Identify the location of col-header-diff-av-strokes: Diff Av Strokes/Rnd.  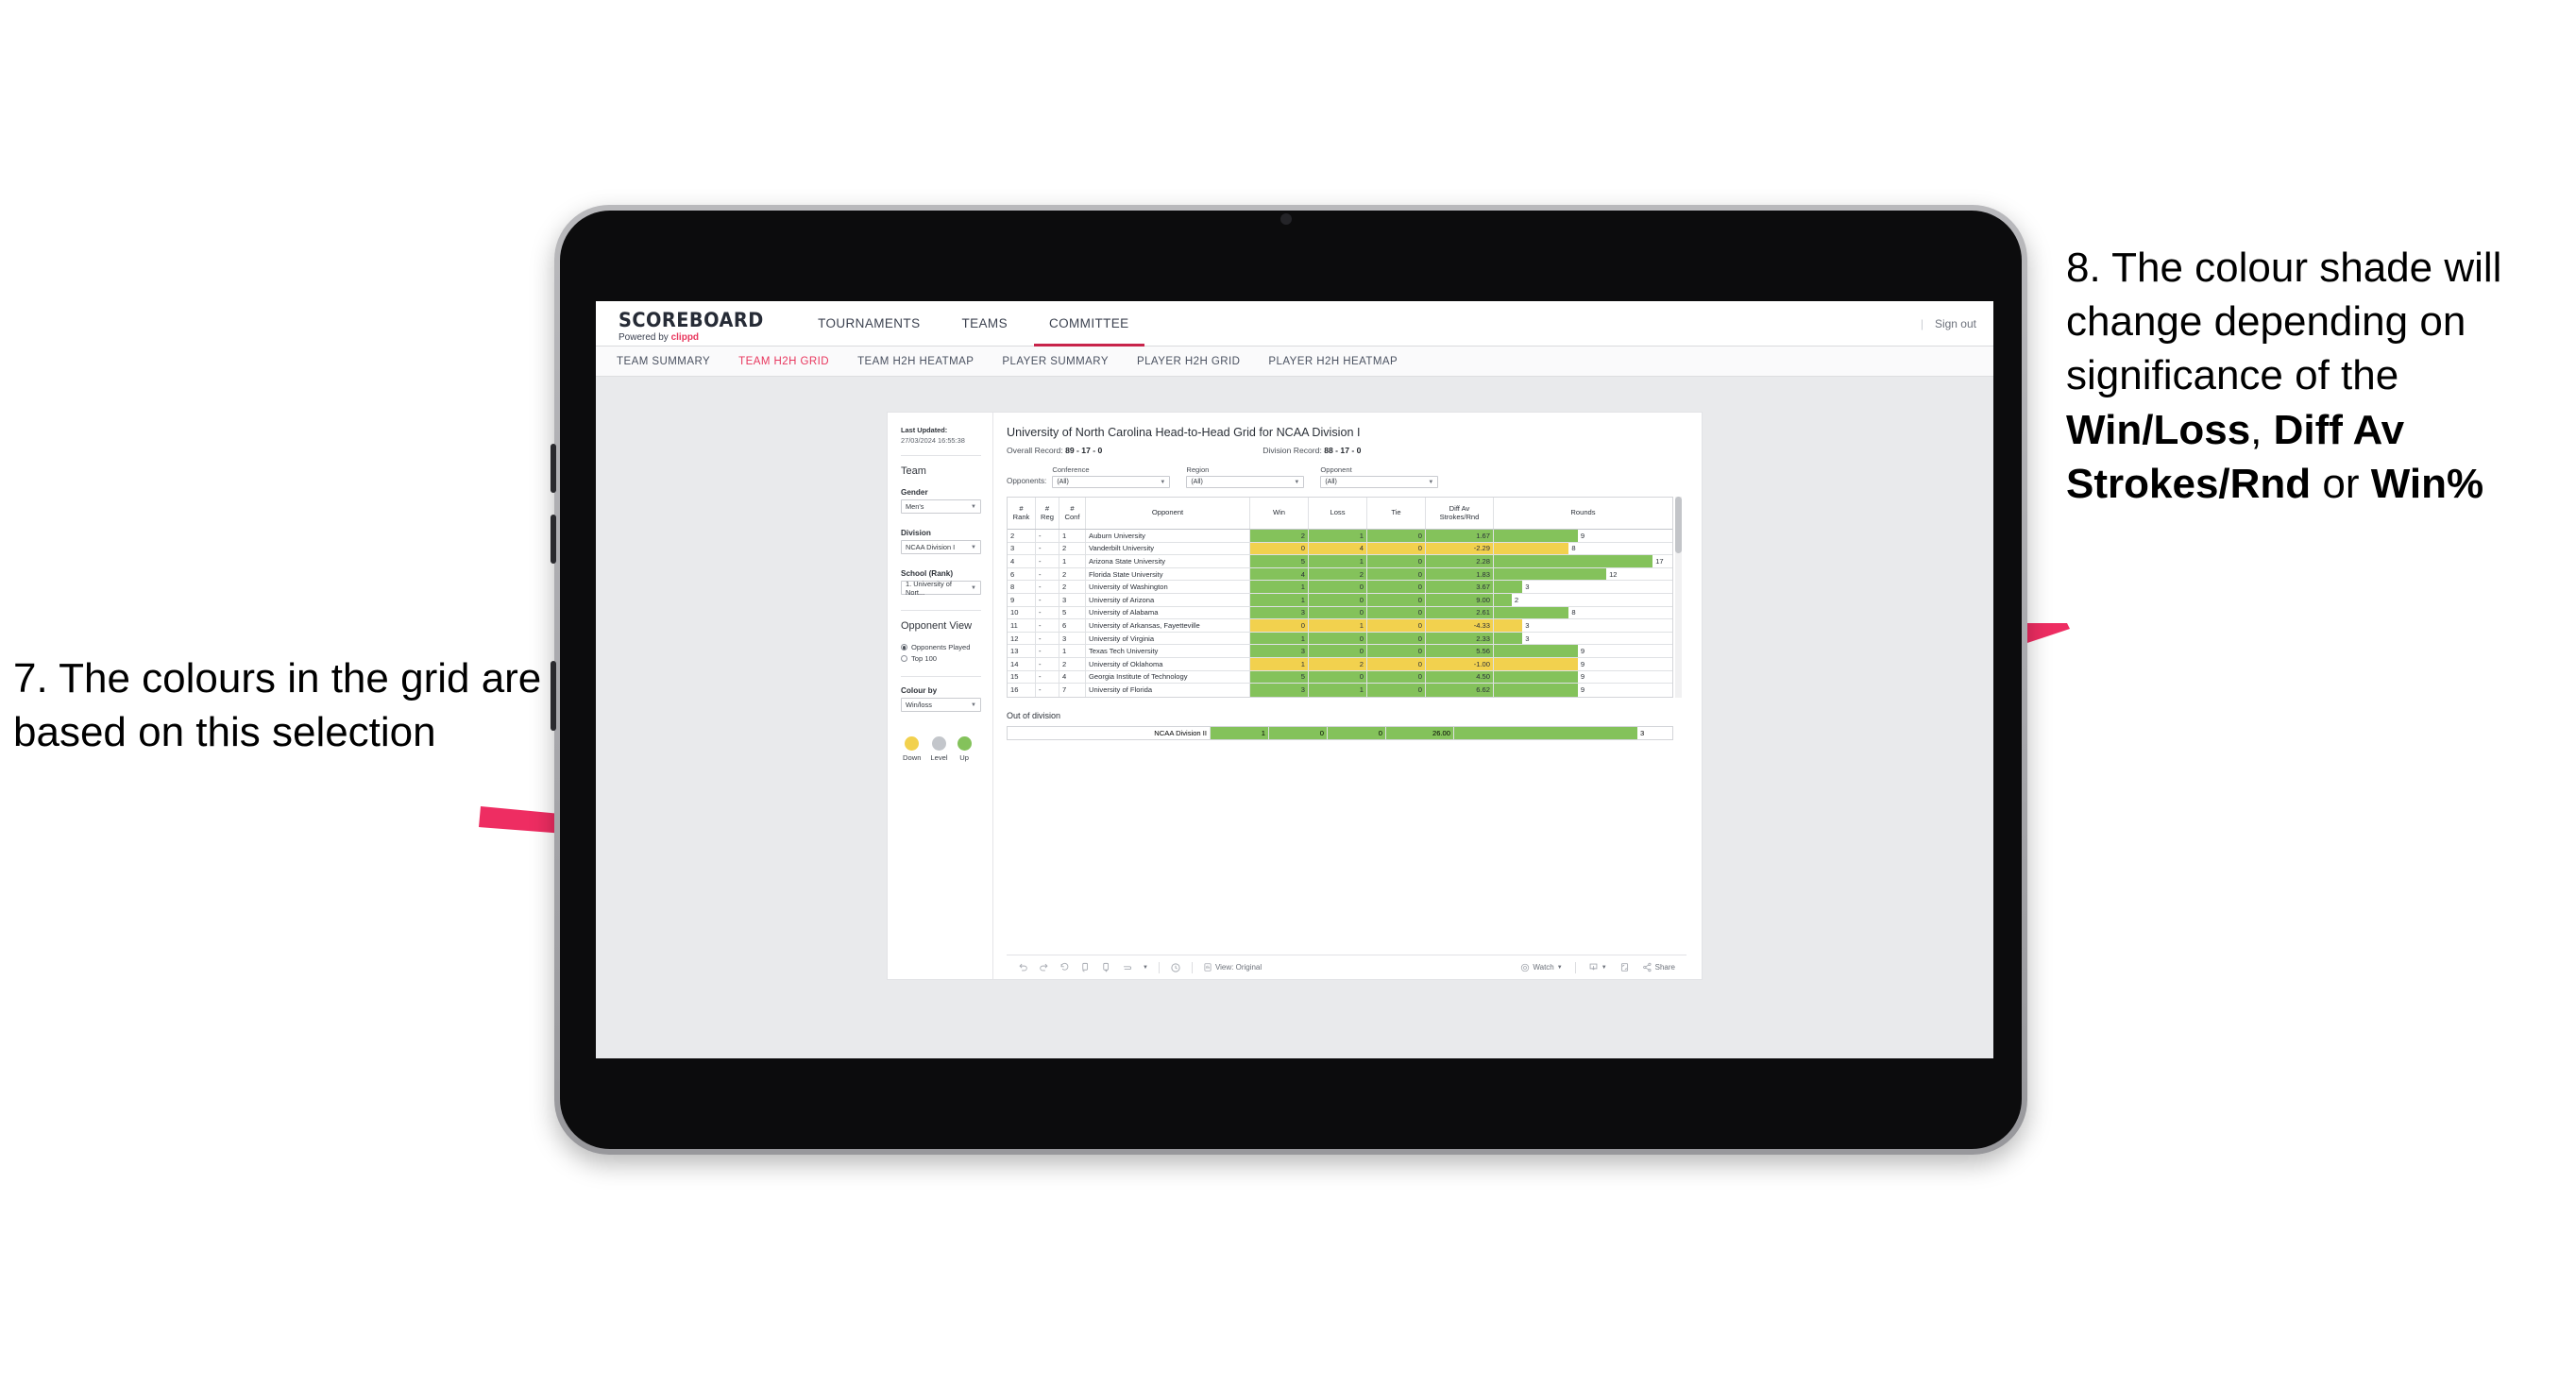
(1460, 513).